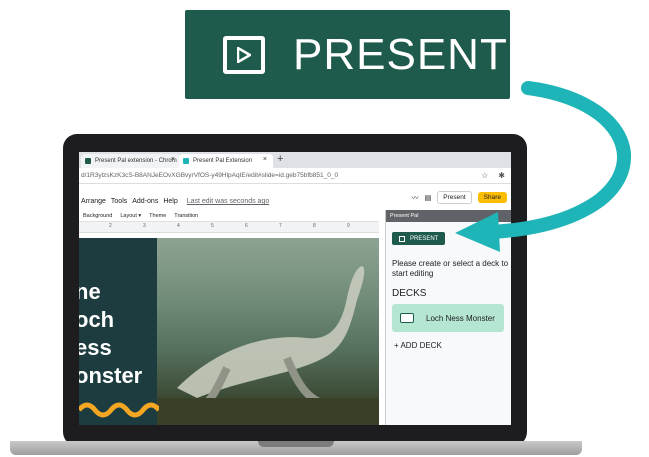 Image resolution: width=649 pixels, height=457 pixels. Describe the element at coordinates (492, 197) in the screenshot. I see `share-button: Share` at that location.